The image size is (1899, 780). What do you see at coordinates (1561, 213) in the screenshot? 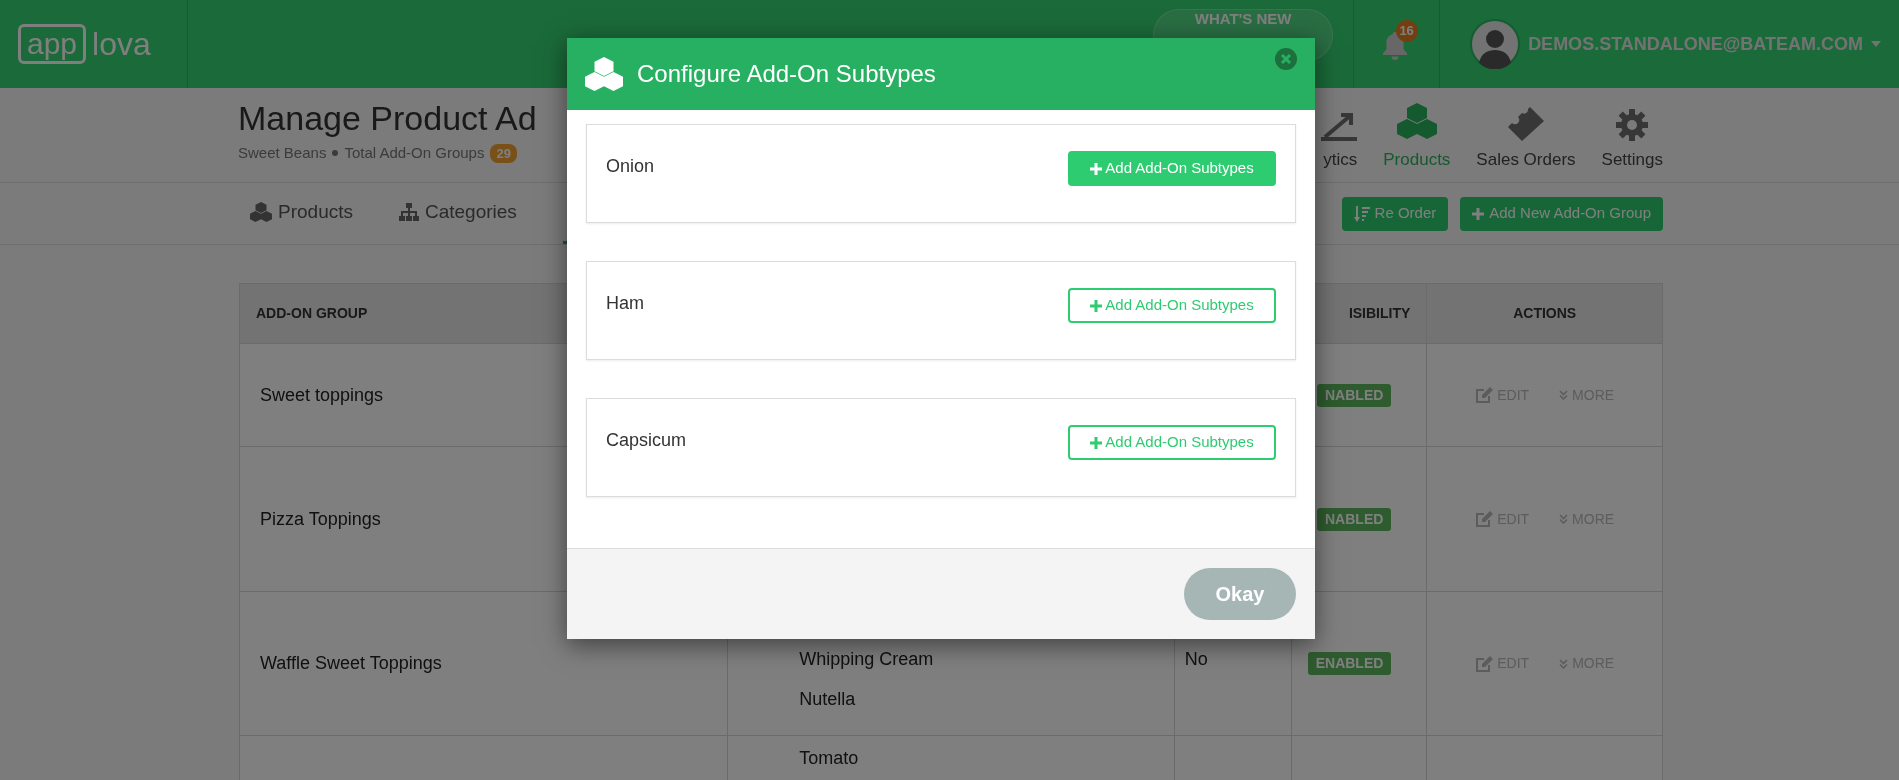
I see `add-group-button: Add New Add-On Group` at bounding box center [1561, 213].